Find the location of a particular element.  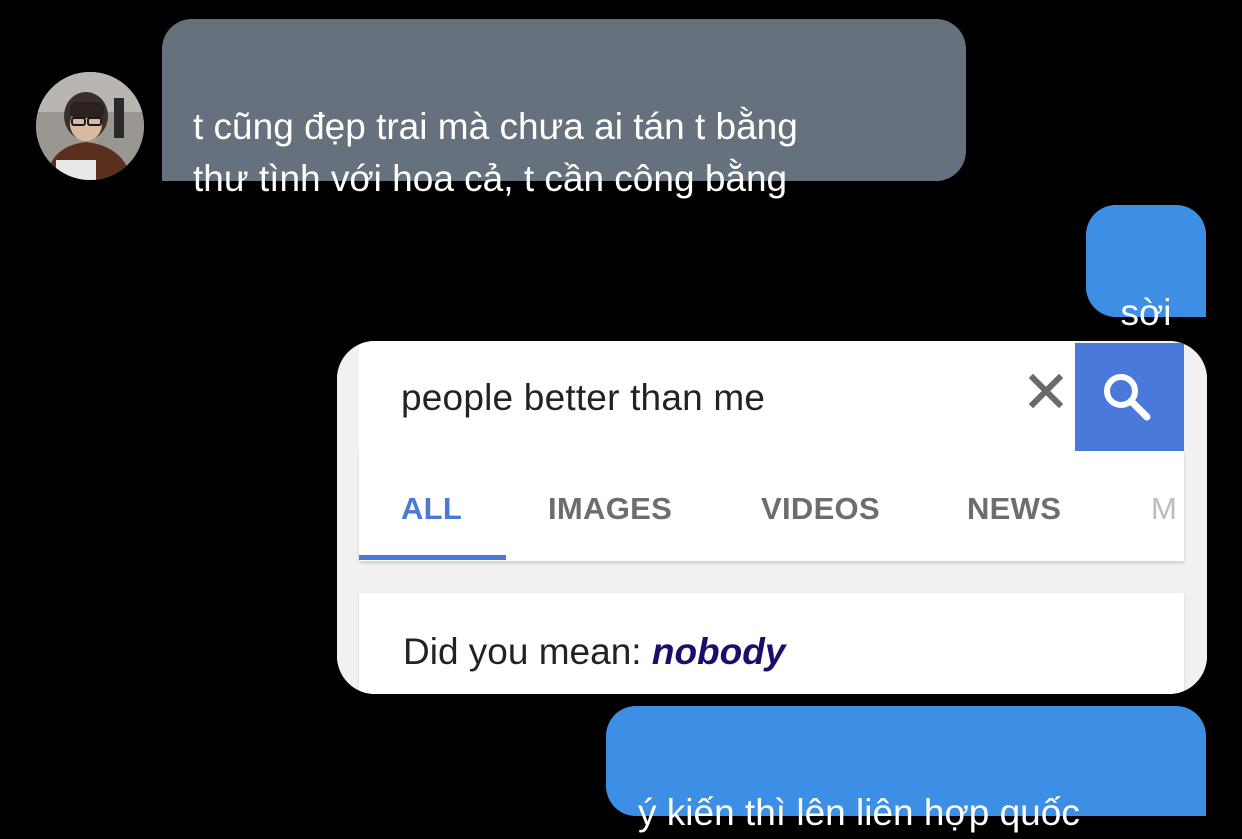

suggestion-text: nobody is located at coordinates (718, 651).